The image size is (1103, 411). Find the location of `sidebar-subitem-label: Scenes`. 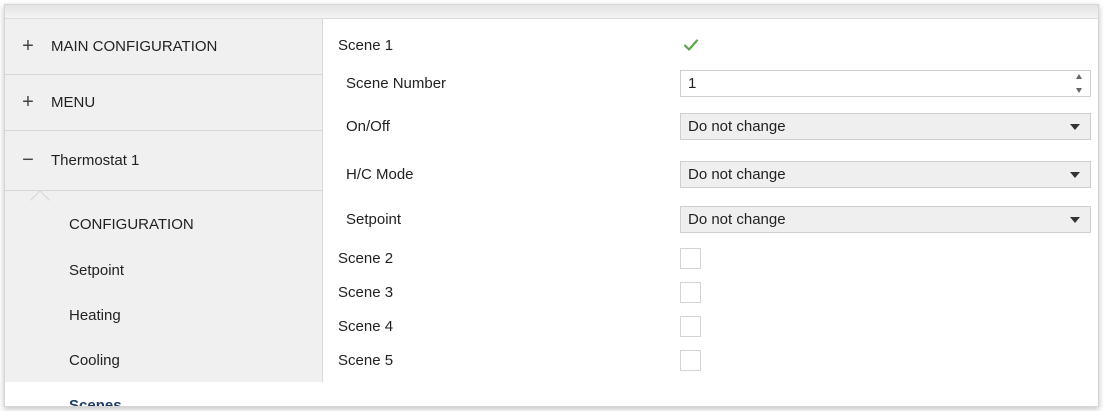

sidebar-subitem-label: Scenes is located at coordinates (95, 401).